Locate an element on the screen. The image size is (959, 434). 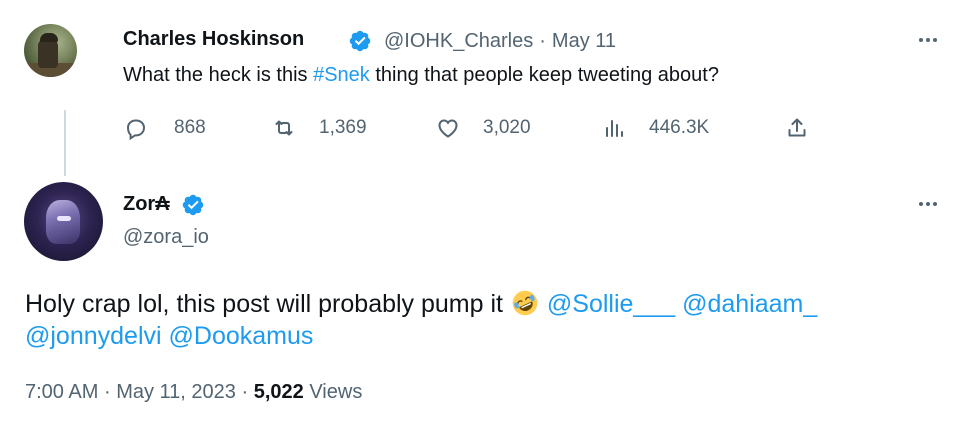
avatar-zora-figure is located at coordinates (63, 222).